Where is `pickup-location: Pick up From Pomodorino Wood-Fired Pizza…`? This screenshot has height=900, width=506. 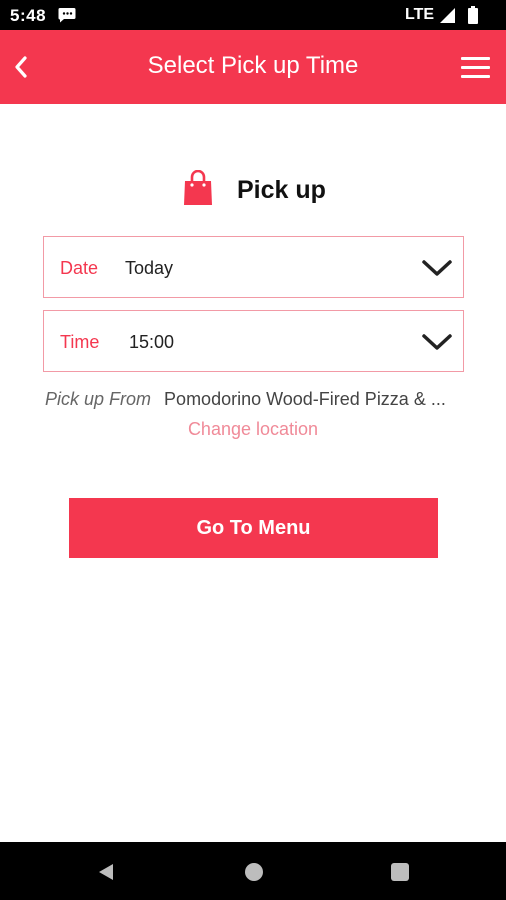
pickup-location: Pick up From Pomodorino Wood-Fired Pizza… is located at coordinates (255, 399).